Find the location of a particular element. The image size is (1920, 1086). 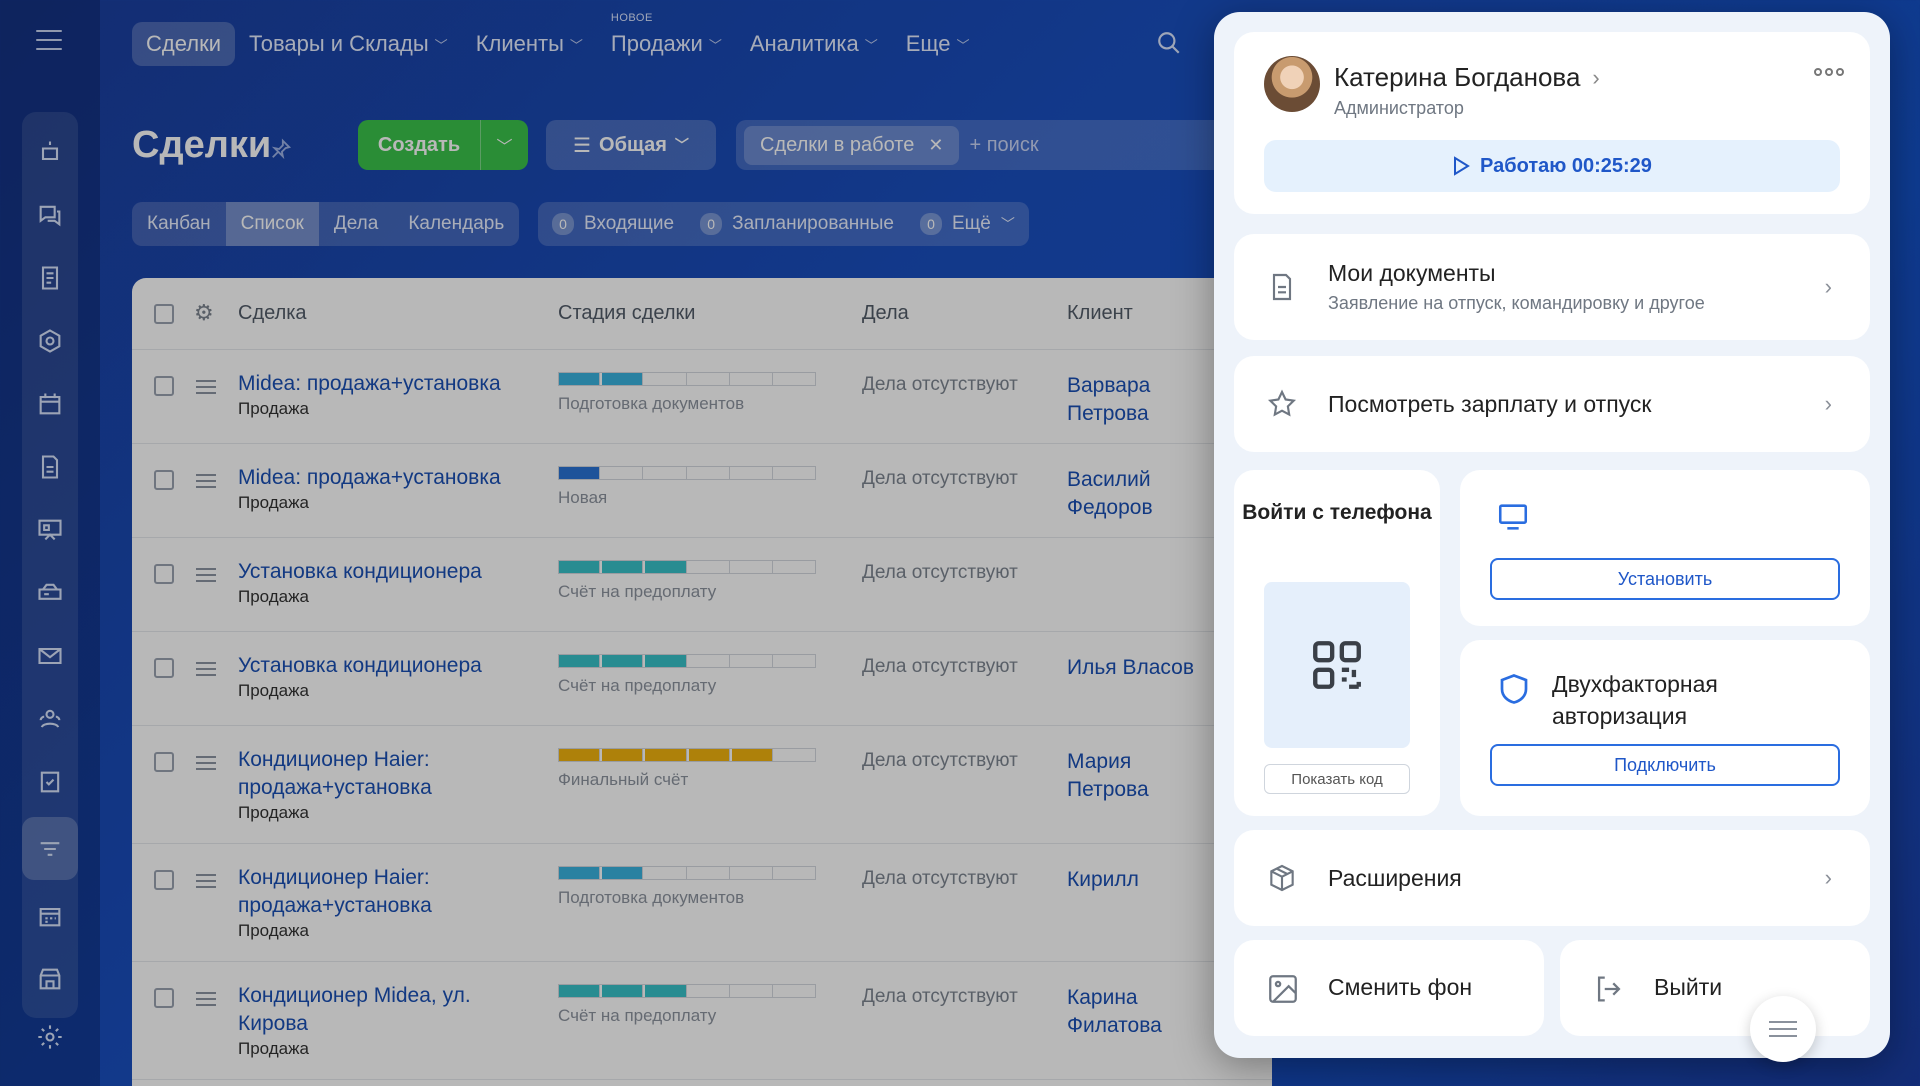

nav-more: Еще ﹀ is located at coordinates (938, 44).